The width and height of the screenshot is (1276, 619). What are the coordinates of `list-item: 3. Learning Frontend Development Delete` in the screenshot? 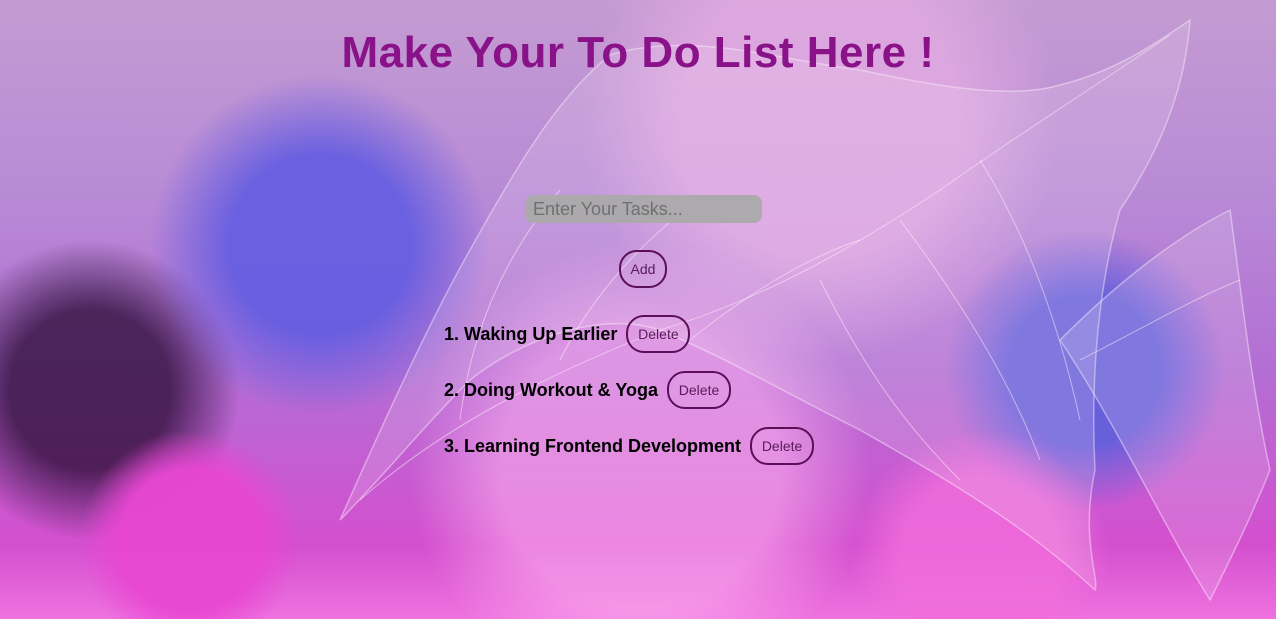 It's located at (629, 446).